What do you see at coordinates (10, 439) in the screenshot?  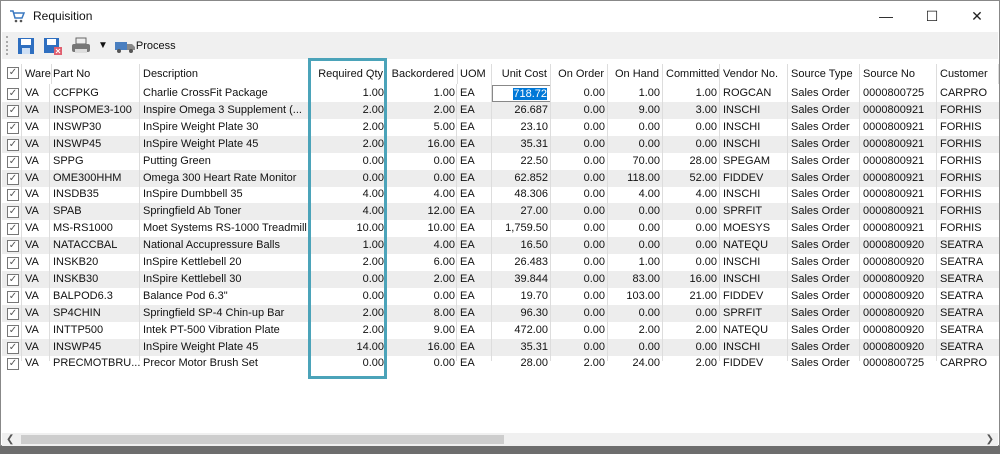 I see `scroll-left-icon: ❮` at bounding box center [10, 439].